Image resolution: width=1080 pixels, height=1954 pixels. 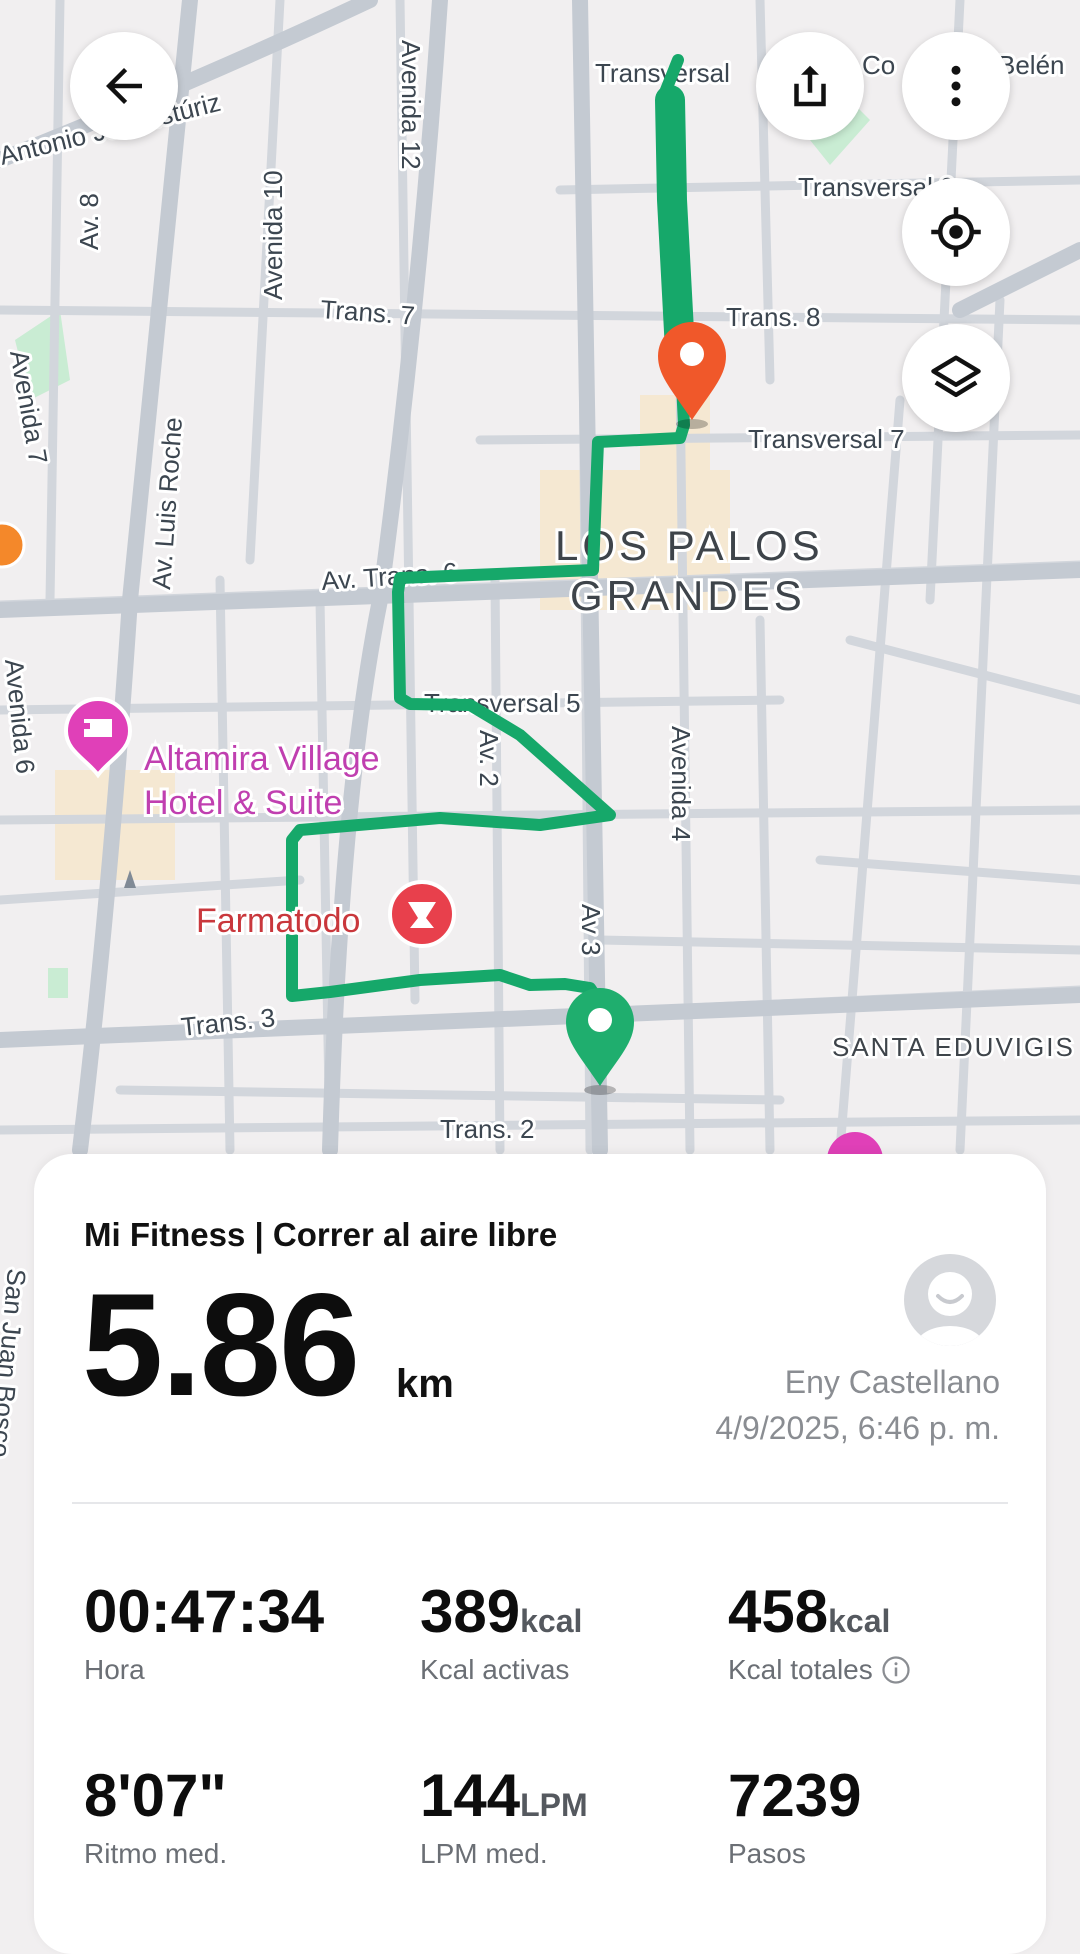 What do you see at coordinates (114, 1669) in the screenshot?
I see `stat-label: Hora` at bounding box center [114, 1669].